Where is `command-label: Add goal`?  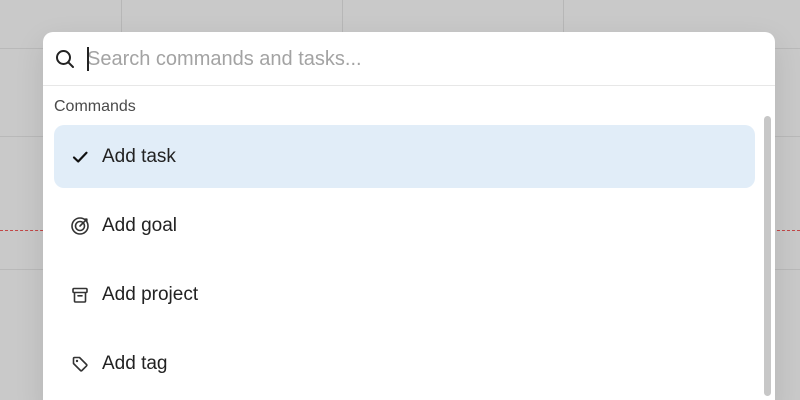 command-label: Add goal is located at coordinates (140, 225).